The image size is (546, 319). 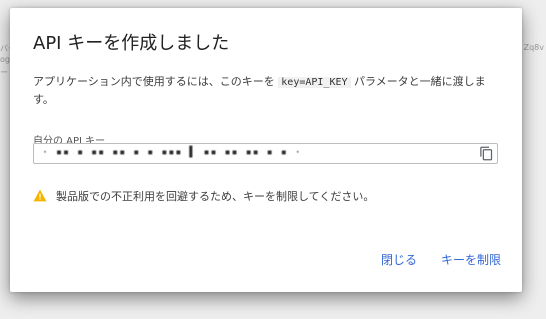 I want to click on warning-row: 製品版での不正利用を回避するため、キーを制限してください。, so click(x=203, y=196).